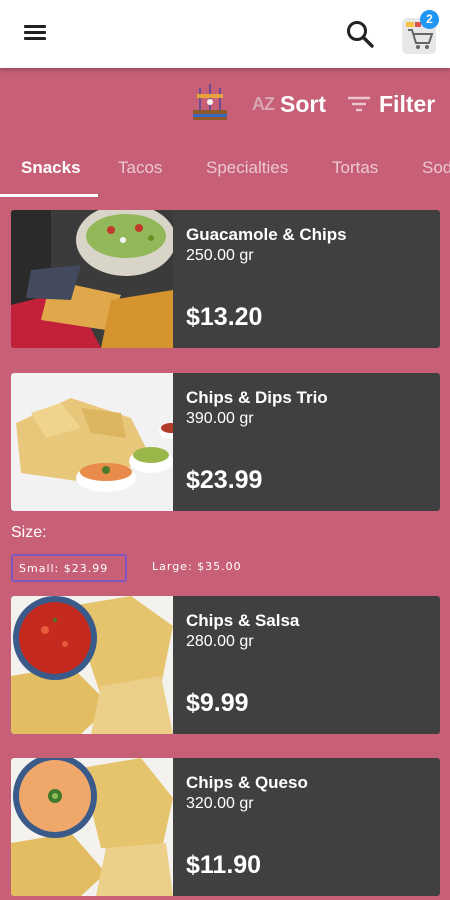 This screenshot has width=450, height=900. What do you see at coordinates (243, 620) in the screenshot?
I see `product-name: Chips & Salsa` at bounding box center [243, 620].